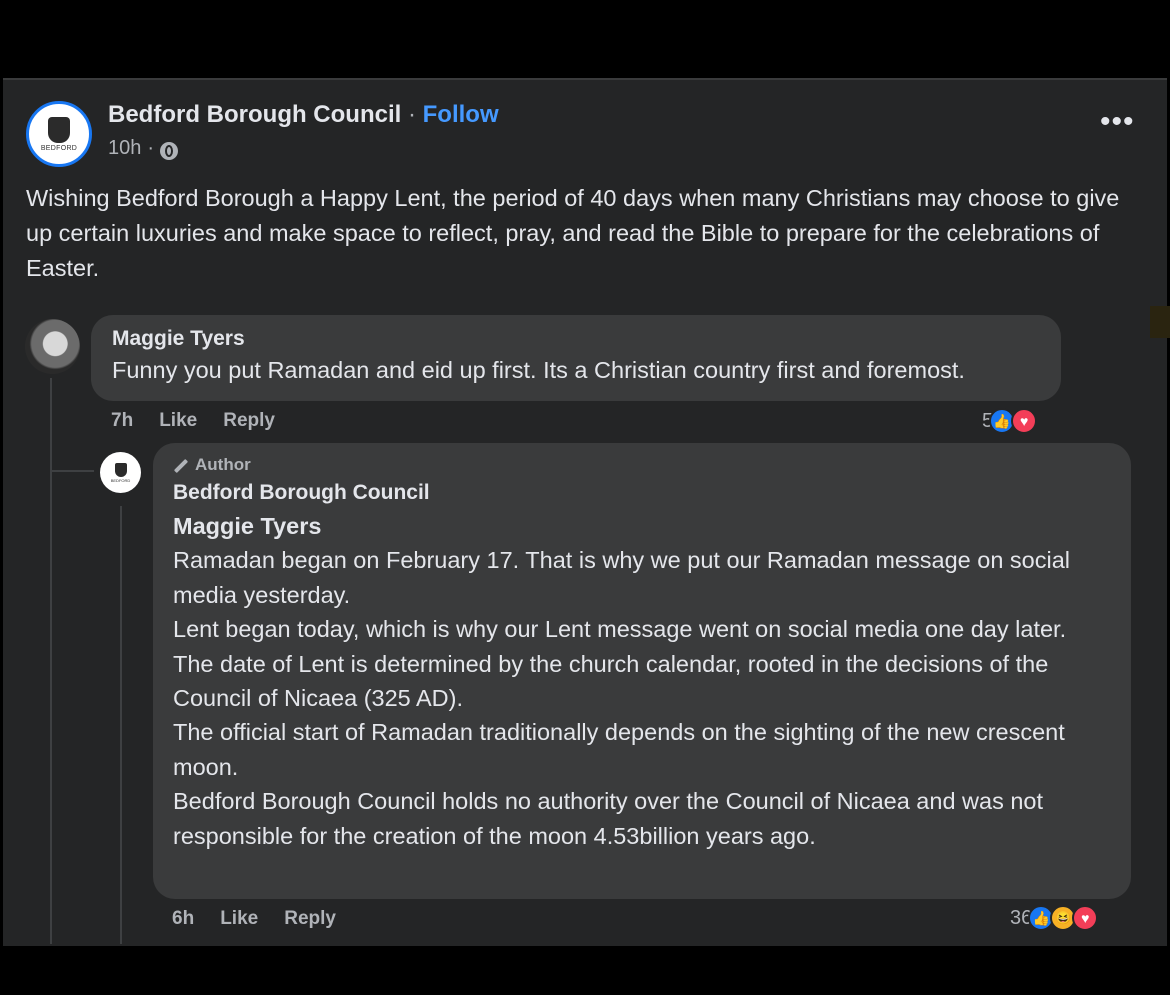 This screenshot has height=995, width=1170. I want to click on reply-author: Bedford Borough Council, so click(642, 493).